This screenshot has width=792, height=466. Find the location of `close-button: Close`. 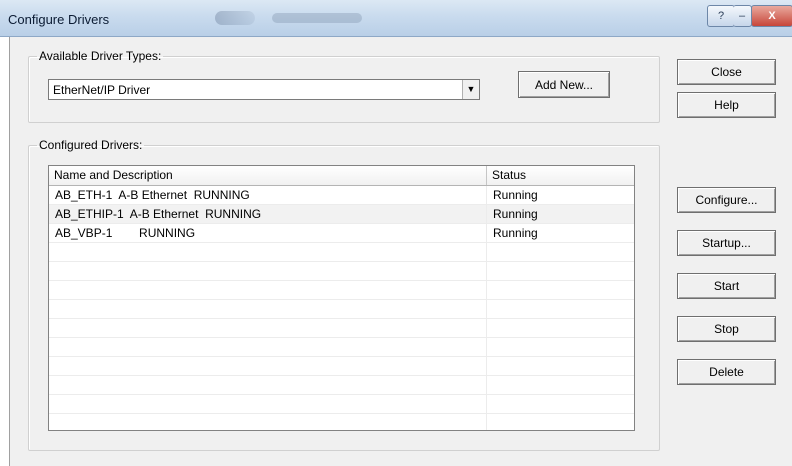

close-button: Close is located at coordinates (726, 72).